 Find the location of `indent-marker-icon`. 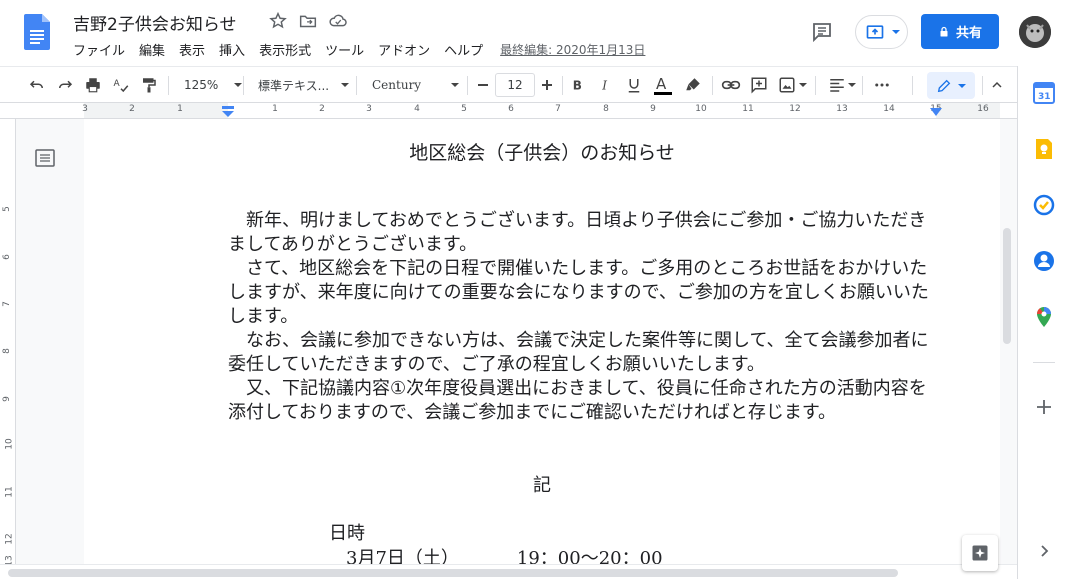

indent-marker-icon is located at coordinates (228, 112).